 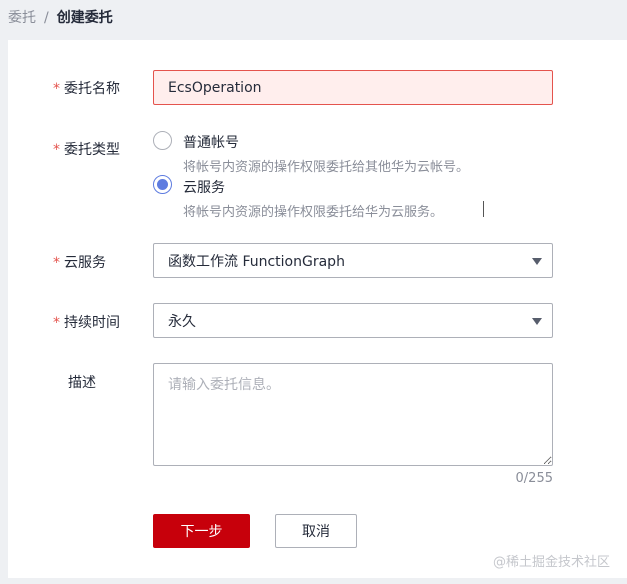 I want to click on next-button: 下一步, so click(x=201, y=531).